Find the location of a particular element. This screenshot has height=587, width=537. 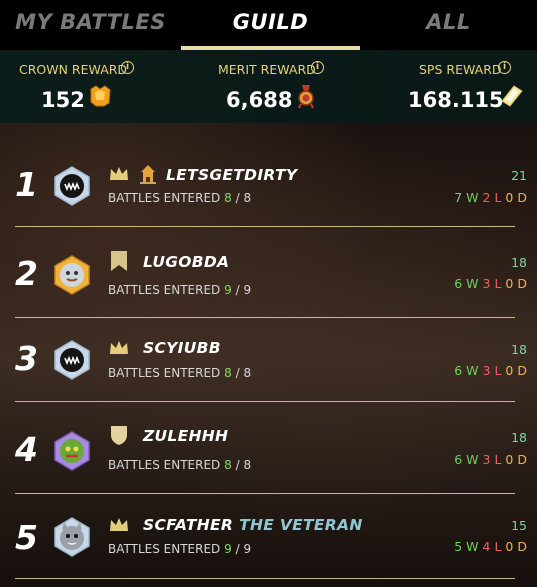

player-name: LUGOBDA is located at coordinates (186, 262).